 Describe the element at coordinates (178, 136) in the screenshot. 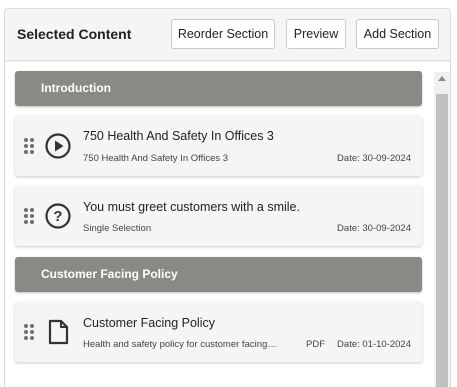

I see `card-title: 750 Health And Safety In Offices 3` at that location.